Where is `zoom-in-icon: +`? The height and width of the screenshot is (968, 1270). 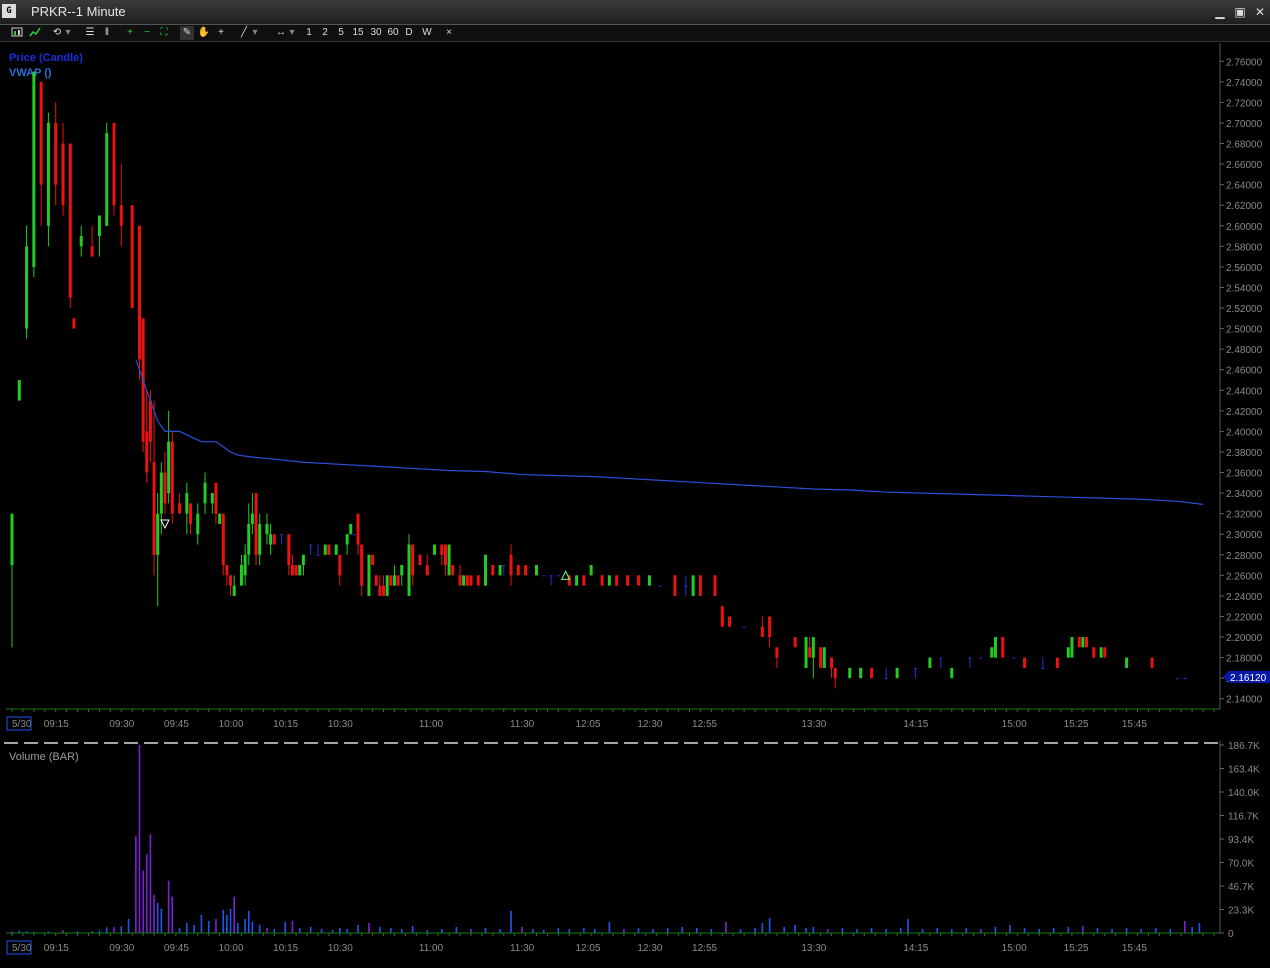
zoom-in-icon: + is located at coordinates (130, 33).